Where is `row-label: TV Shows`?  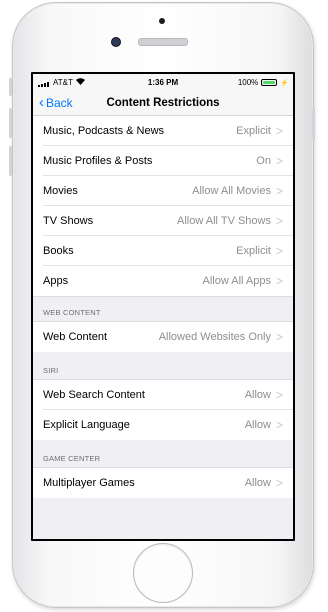
row-label: TV Shows is located at coordinates (68, 221).